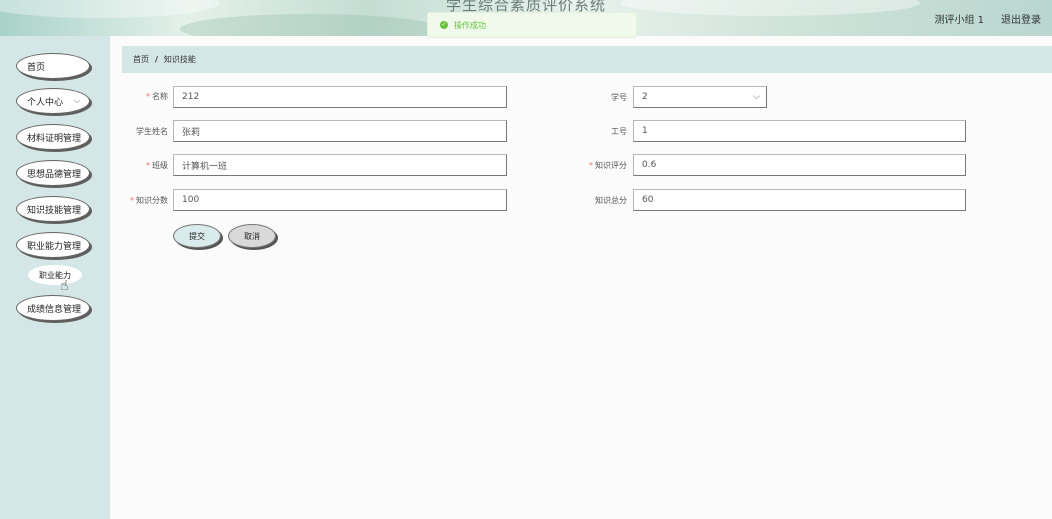 The width and height of the screenshot is (1052, 519). I want to click on knowledge-total-value: 60, so click(648, 200).